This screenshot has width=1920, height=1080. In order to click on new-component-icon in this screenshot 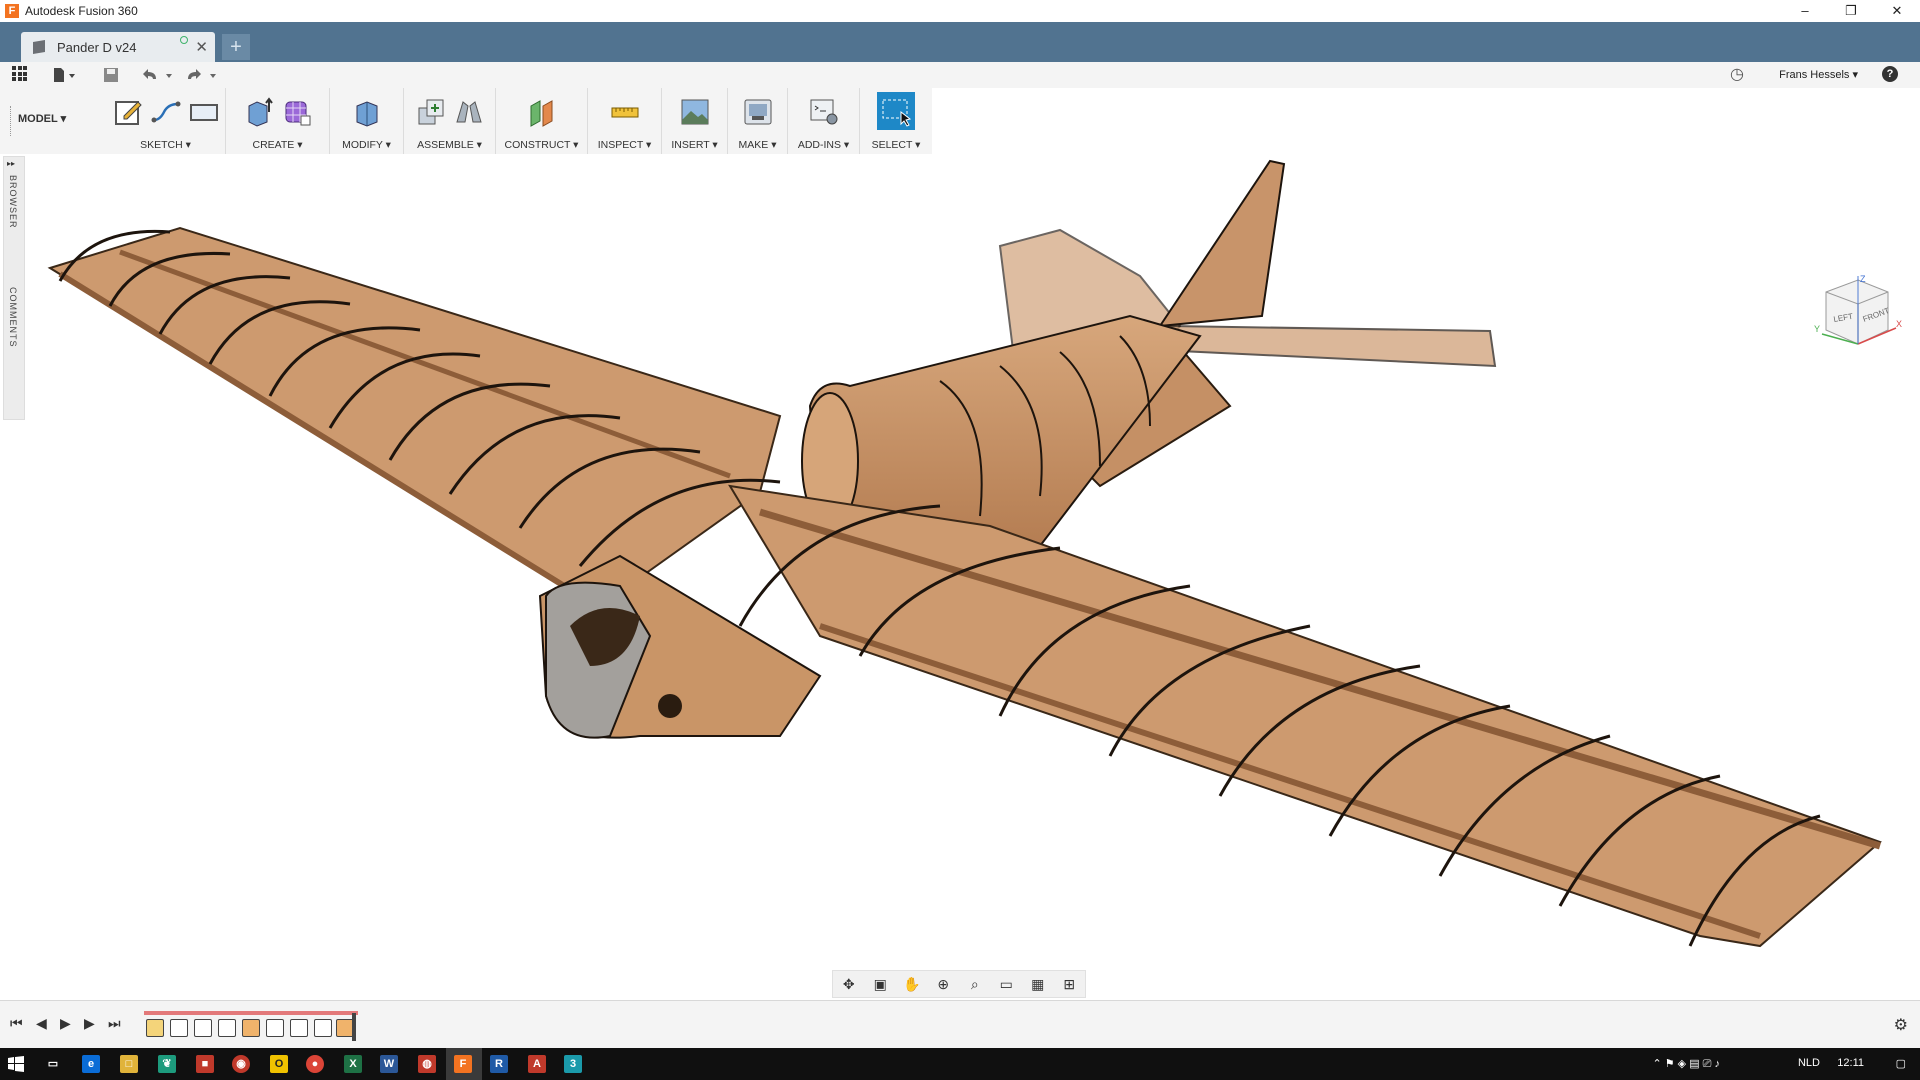, I will do `click(431, 112)`.